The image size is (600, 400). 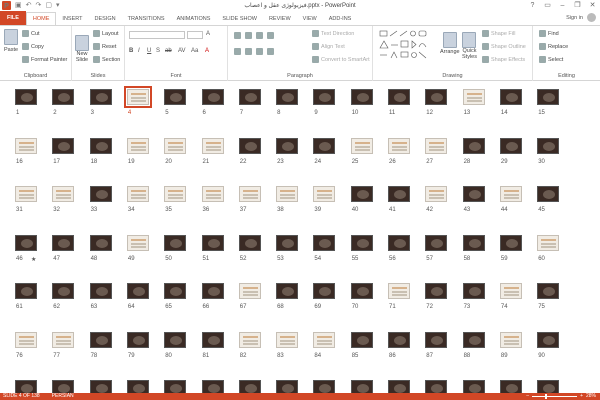 I want to click on italic-button: I, so click(x=139, y=51).